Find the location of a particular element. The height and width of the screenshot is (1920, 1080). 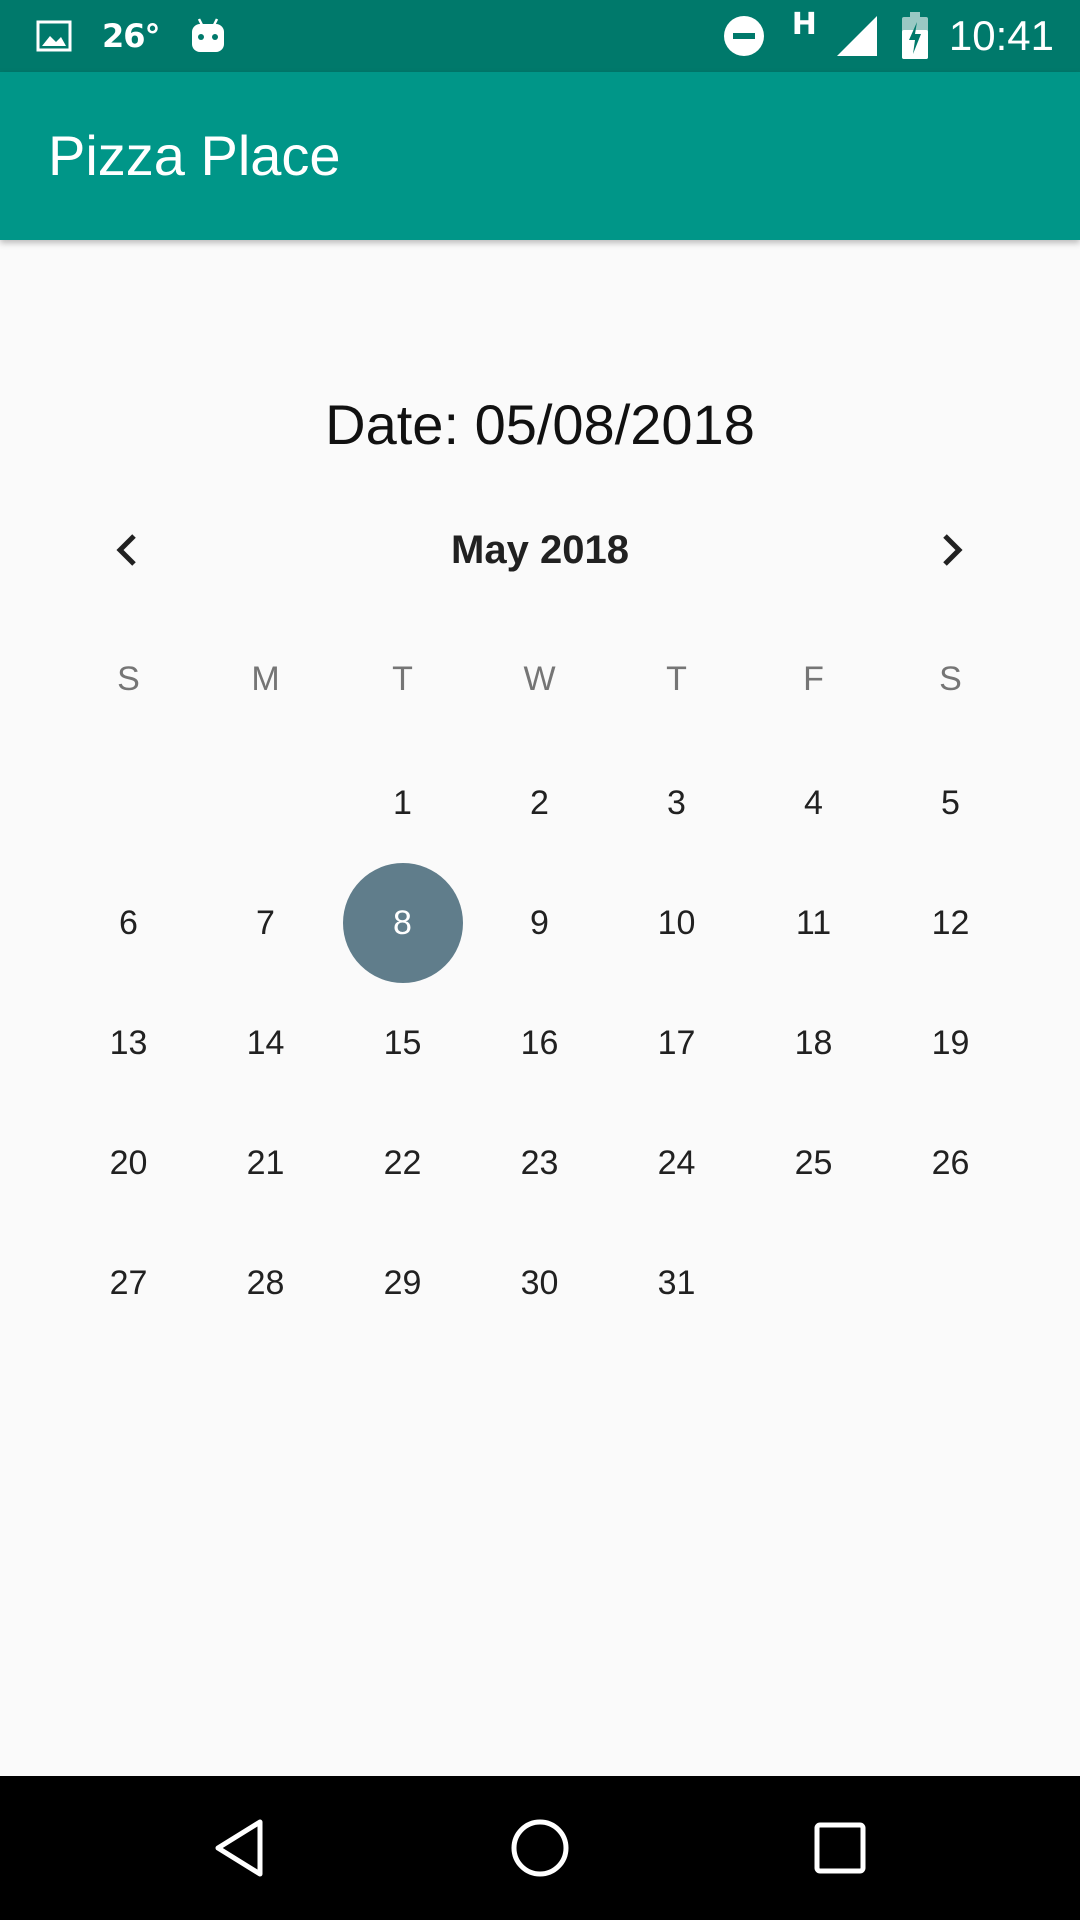

day-number: 12 is located at coordinates (950, 922).